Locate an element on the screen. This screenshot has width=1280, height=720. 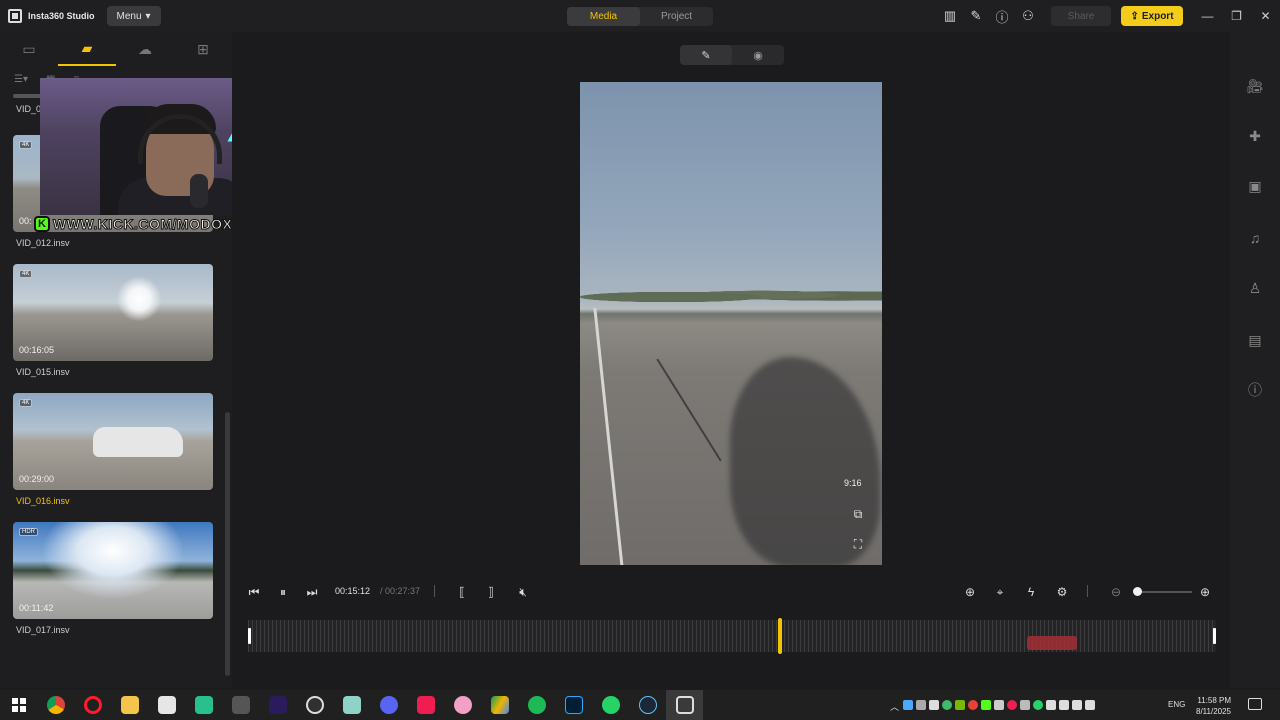
timeline-start-handle is located at coordinates (249, 636).